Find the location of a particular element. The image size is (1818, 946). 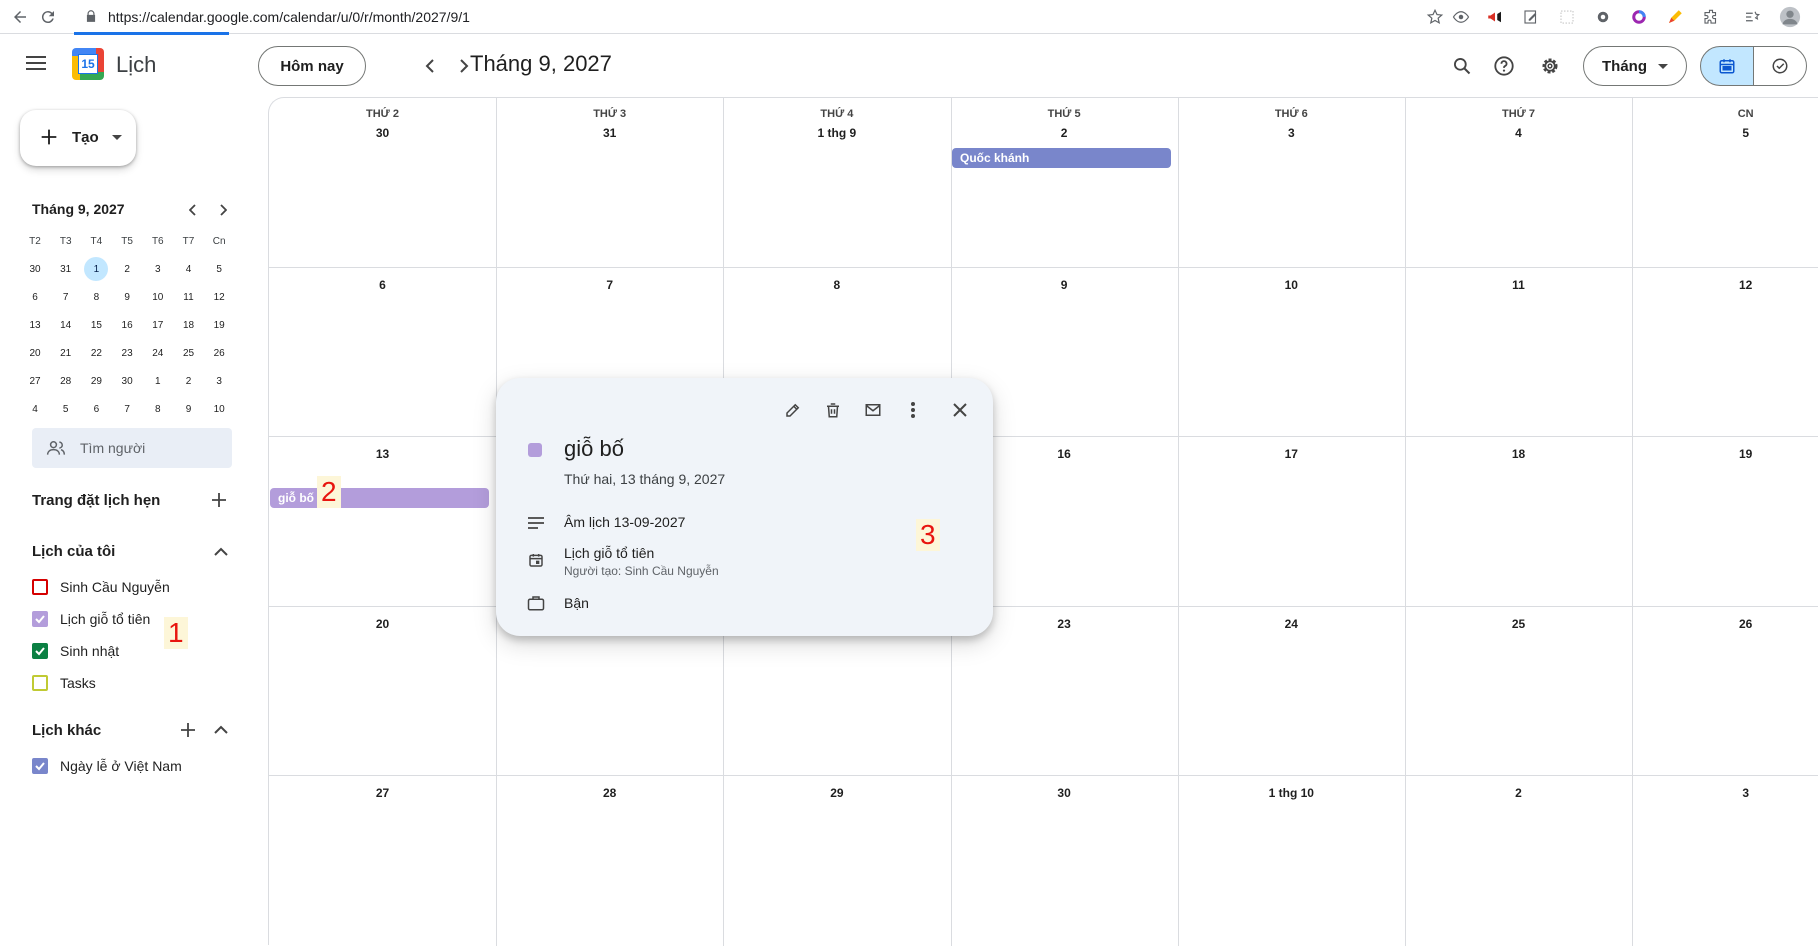

mini-next-icon is located at coordinates (223, 210).